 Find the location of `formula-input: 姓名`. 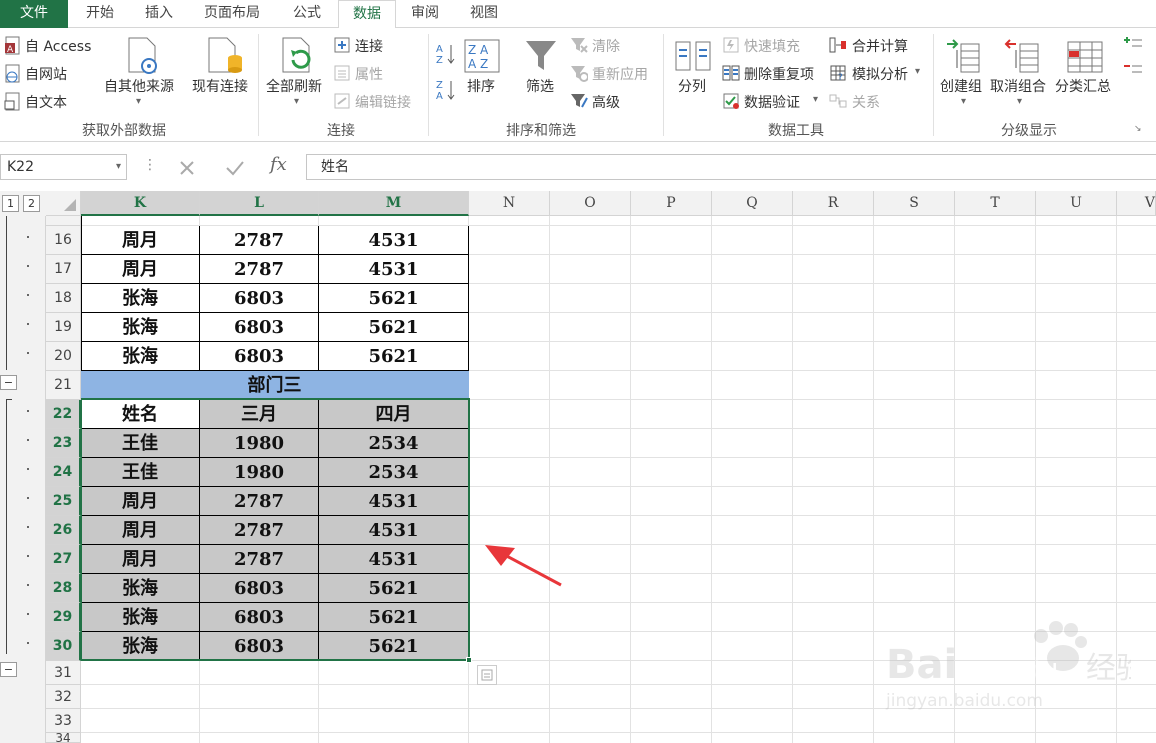

formula-input: 姓名 is located at coordinates (731, 167).